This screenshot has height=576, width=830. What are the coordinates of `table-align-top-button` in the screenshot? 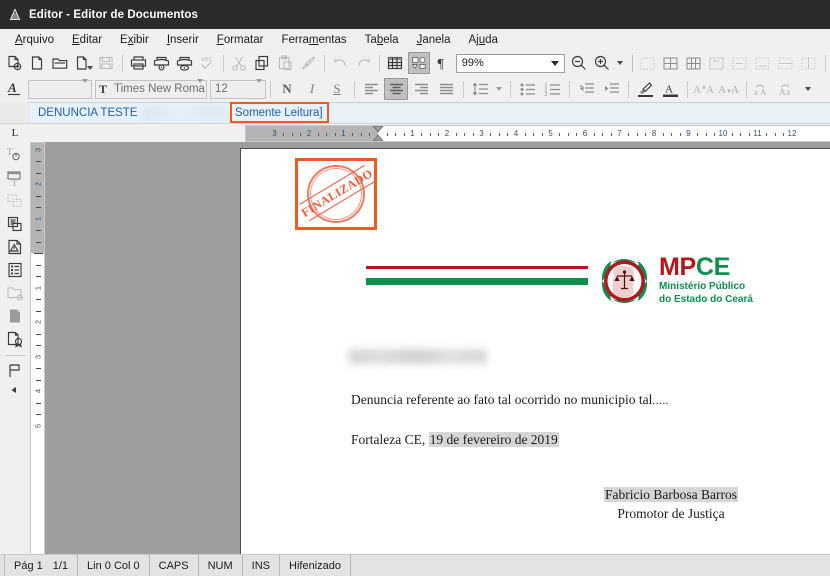 It's located at (717, 63).